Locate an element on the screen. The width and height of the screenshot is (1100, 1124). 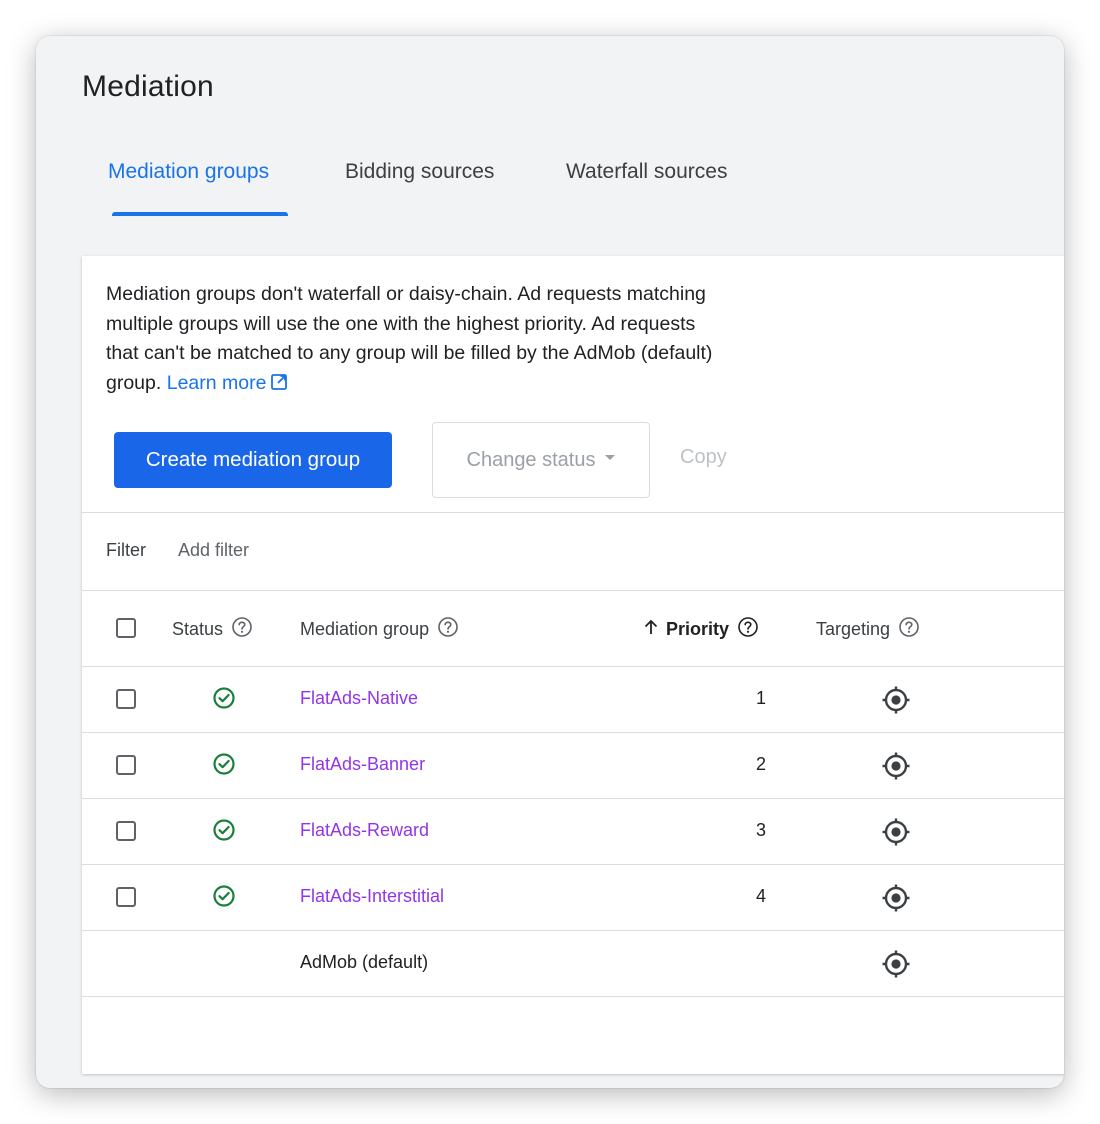
priority-value: 3 is located at coordinates (760, 830).